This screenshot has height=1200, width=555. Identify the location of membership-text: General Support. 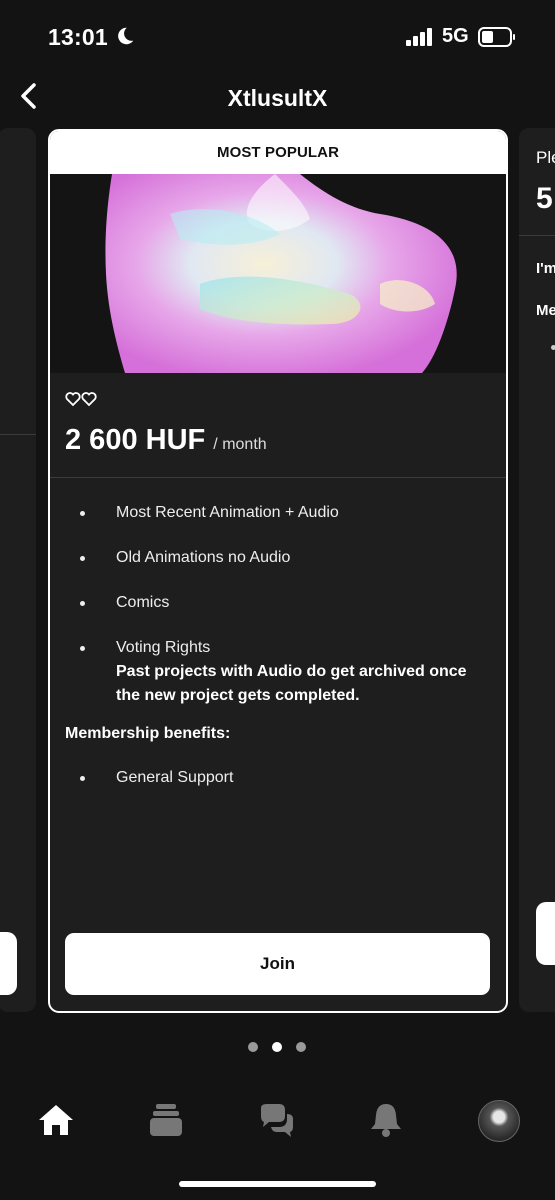
(175, 777).